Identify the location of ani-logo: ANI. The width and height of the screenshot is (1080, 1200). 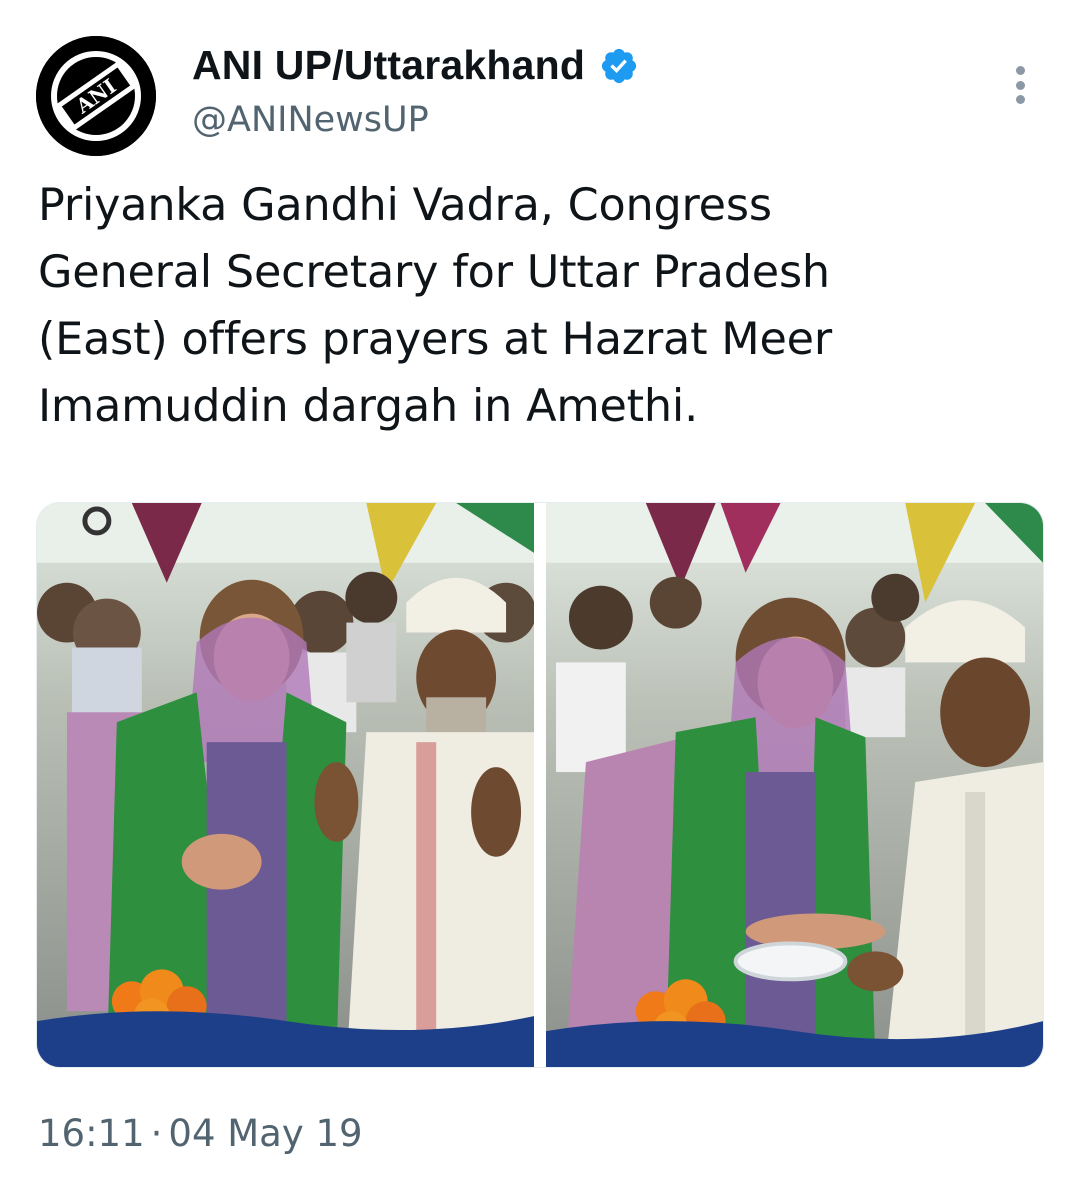
(96, 96).